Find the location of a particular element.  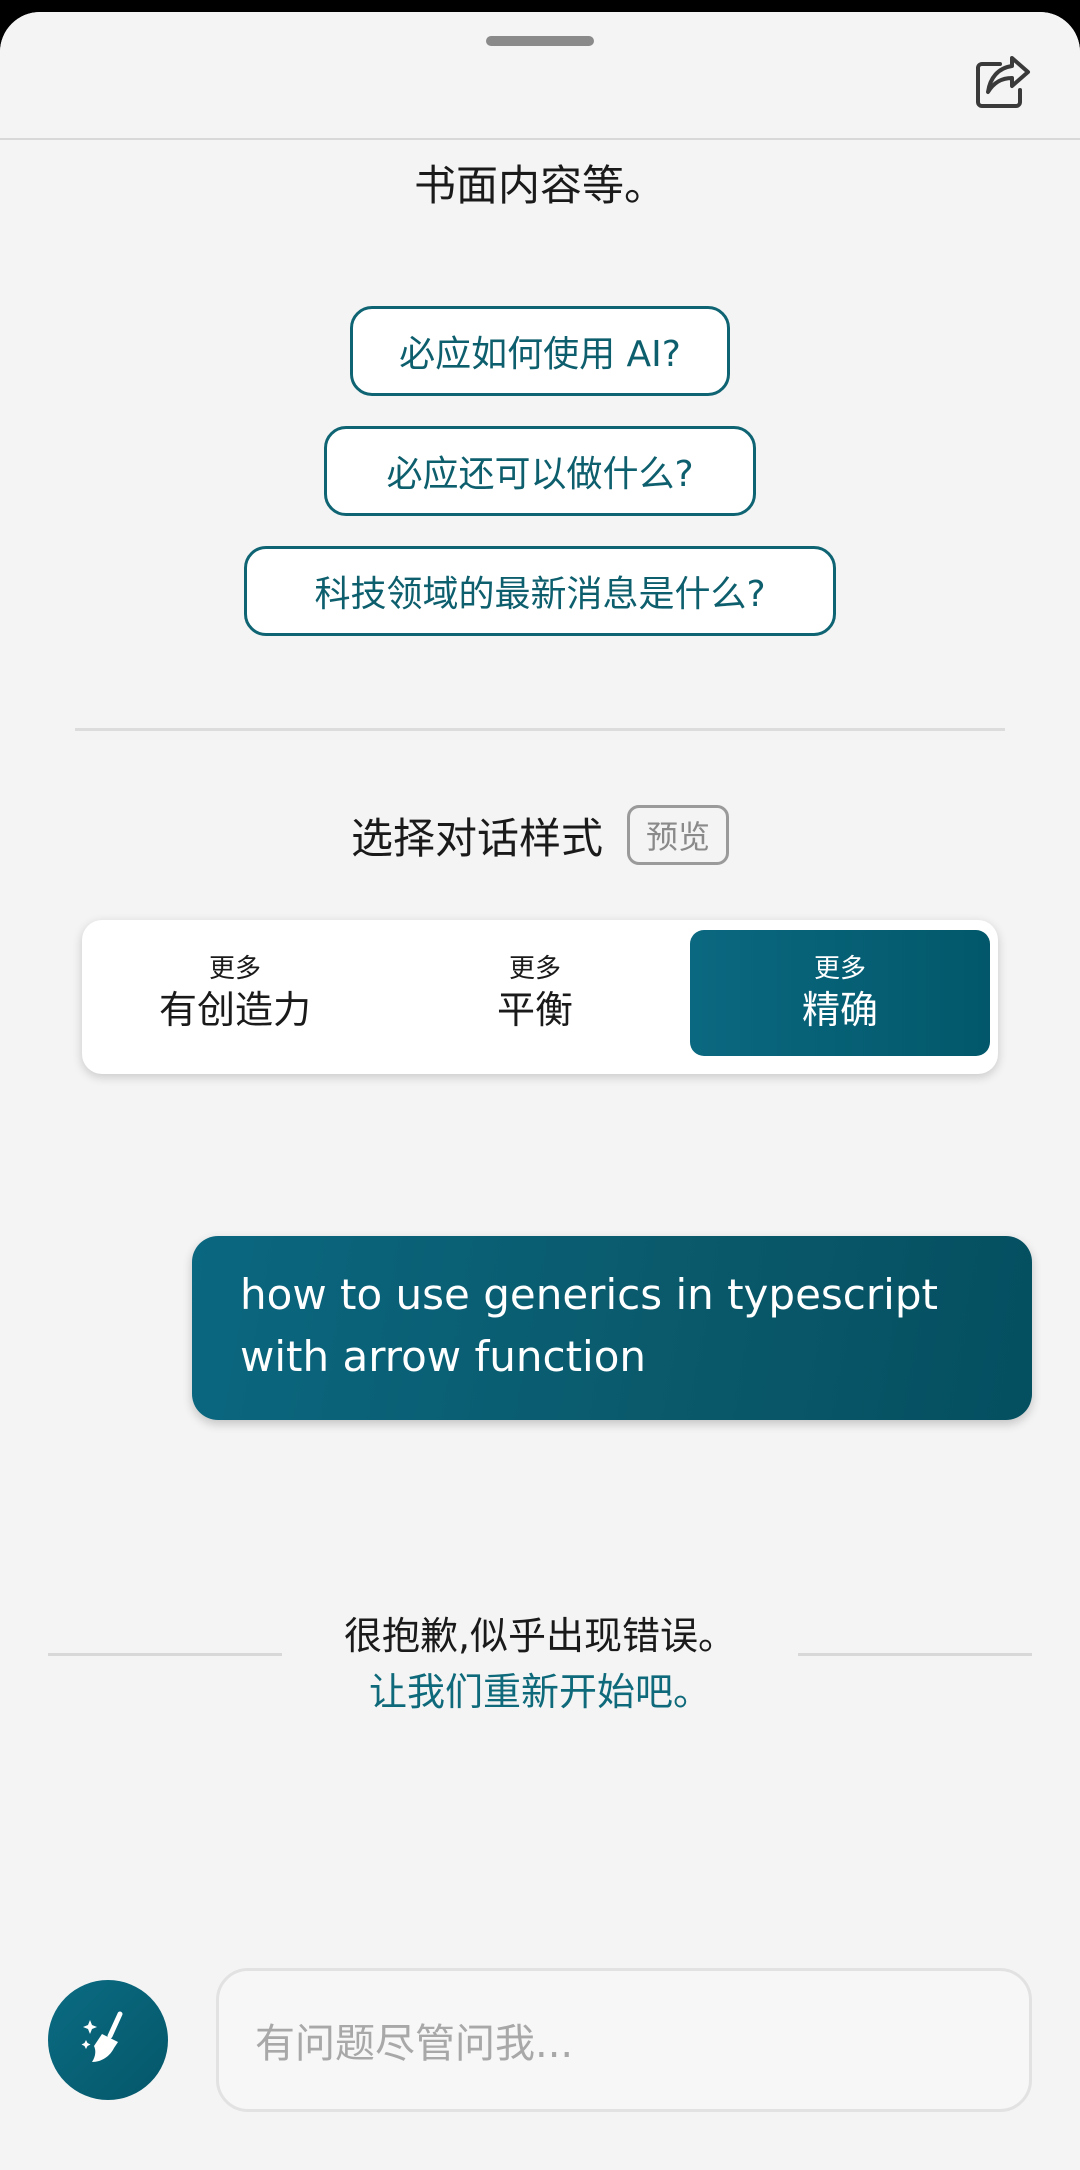

share-icon is located at coordinates (1002, 84).